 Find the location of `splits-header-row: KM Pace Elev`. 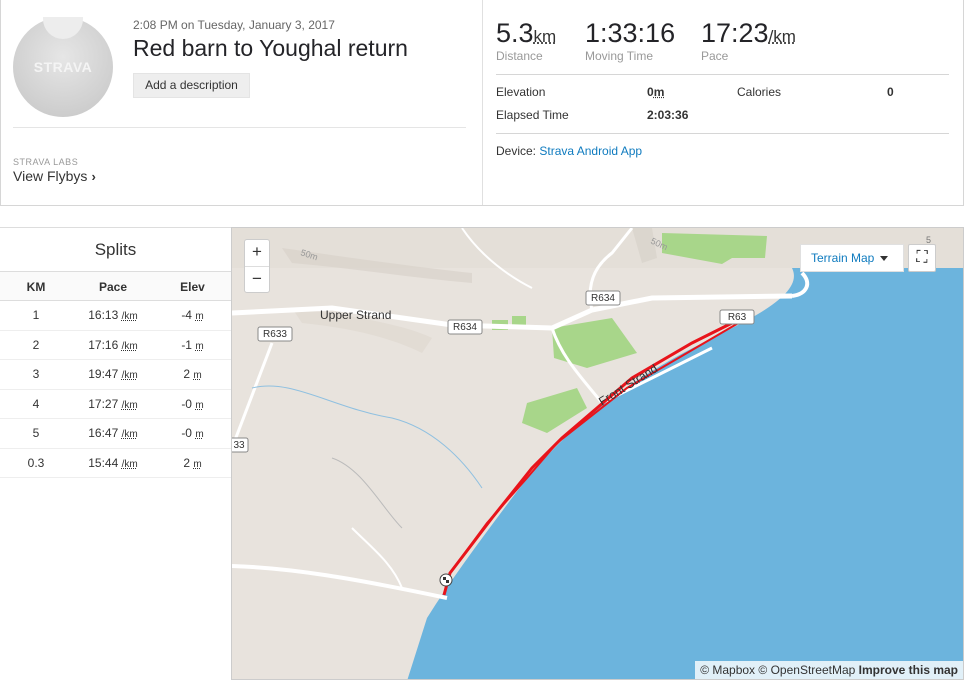

splits-header-row: KM Pace Elev is located at coordinates (115, 286).